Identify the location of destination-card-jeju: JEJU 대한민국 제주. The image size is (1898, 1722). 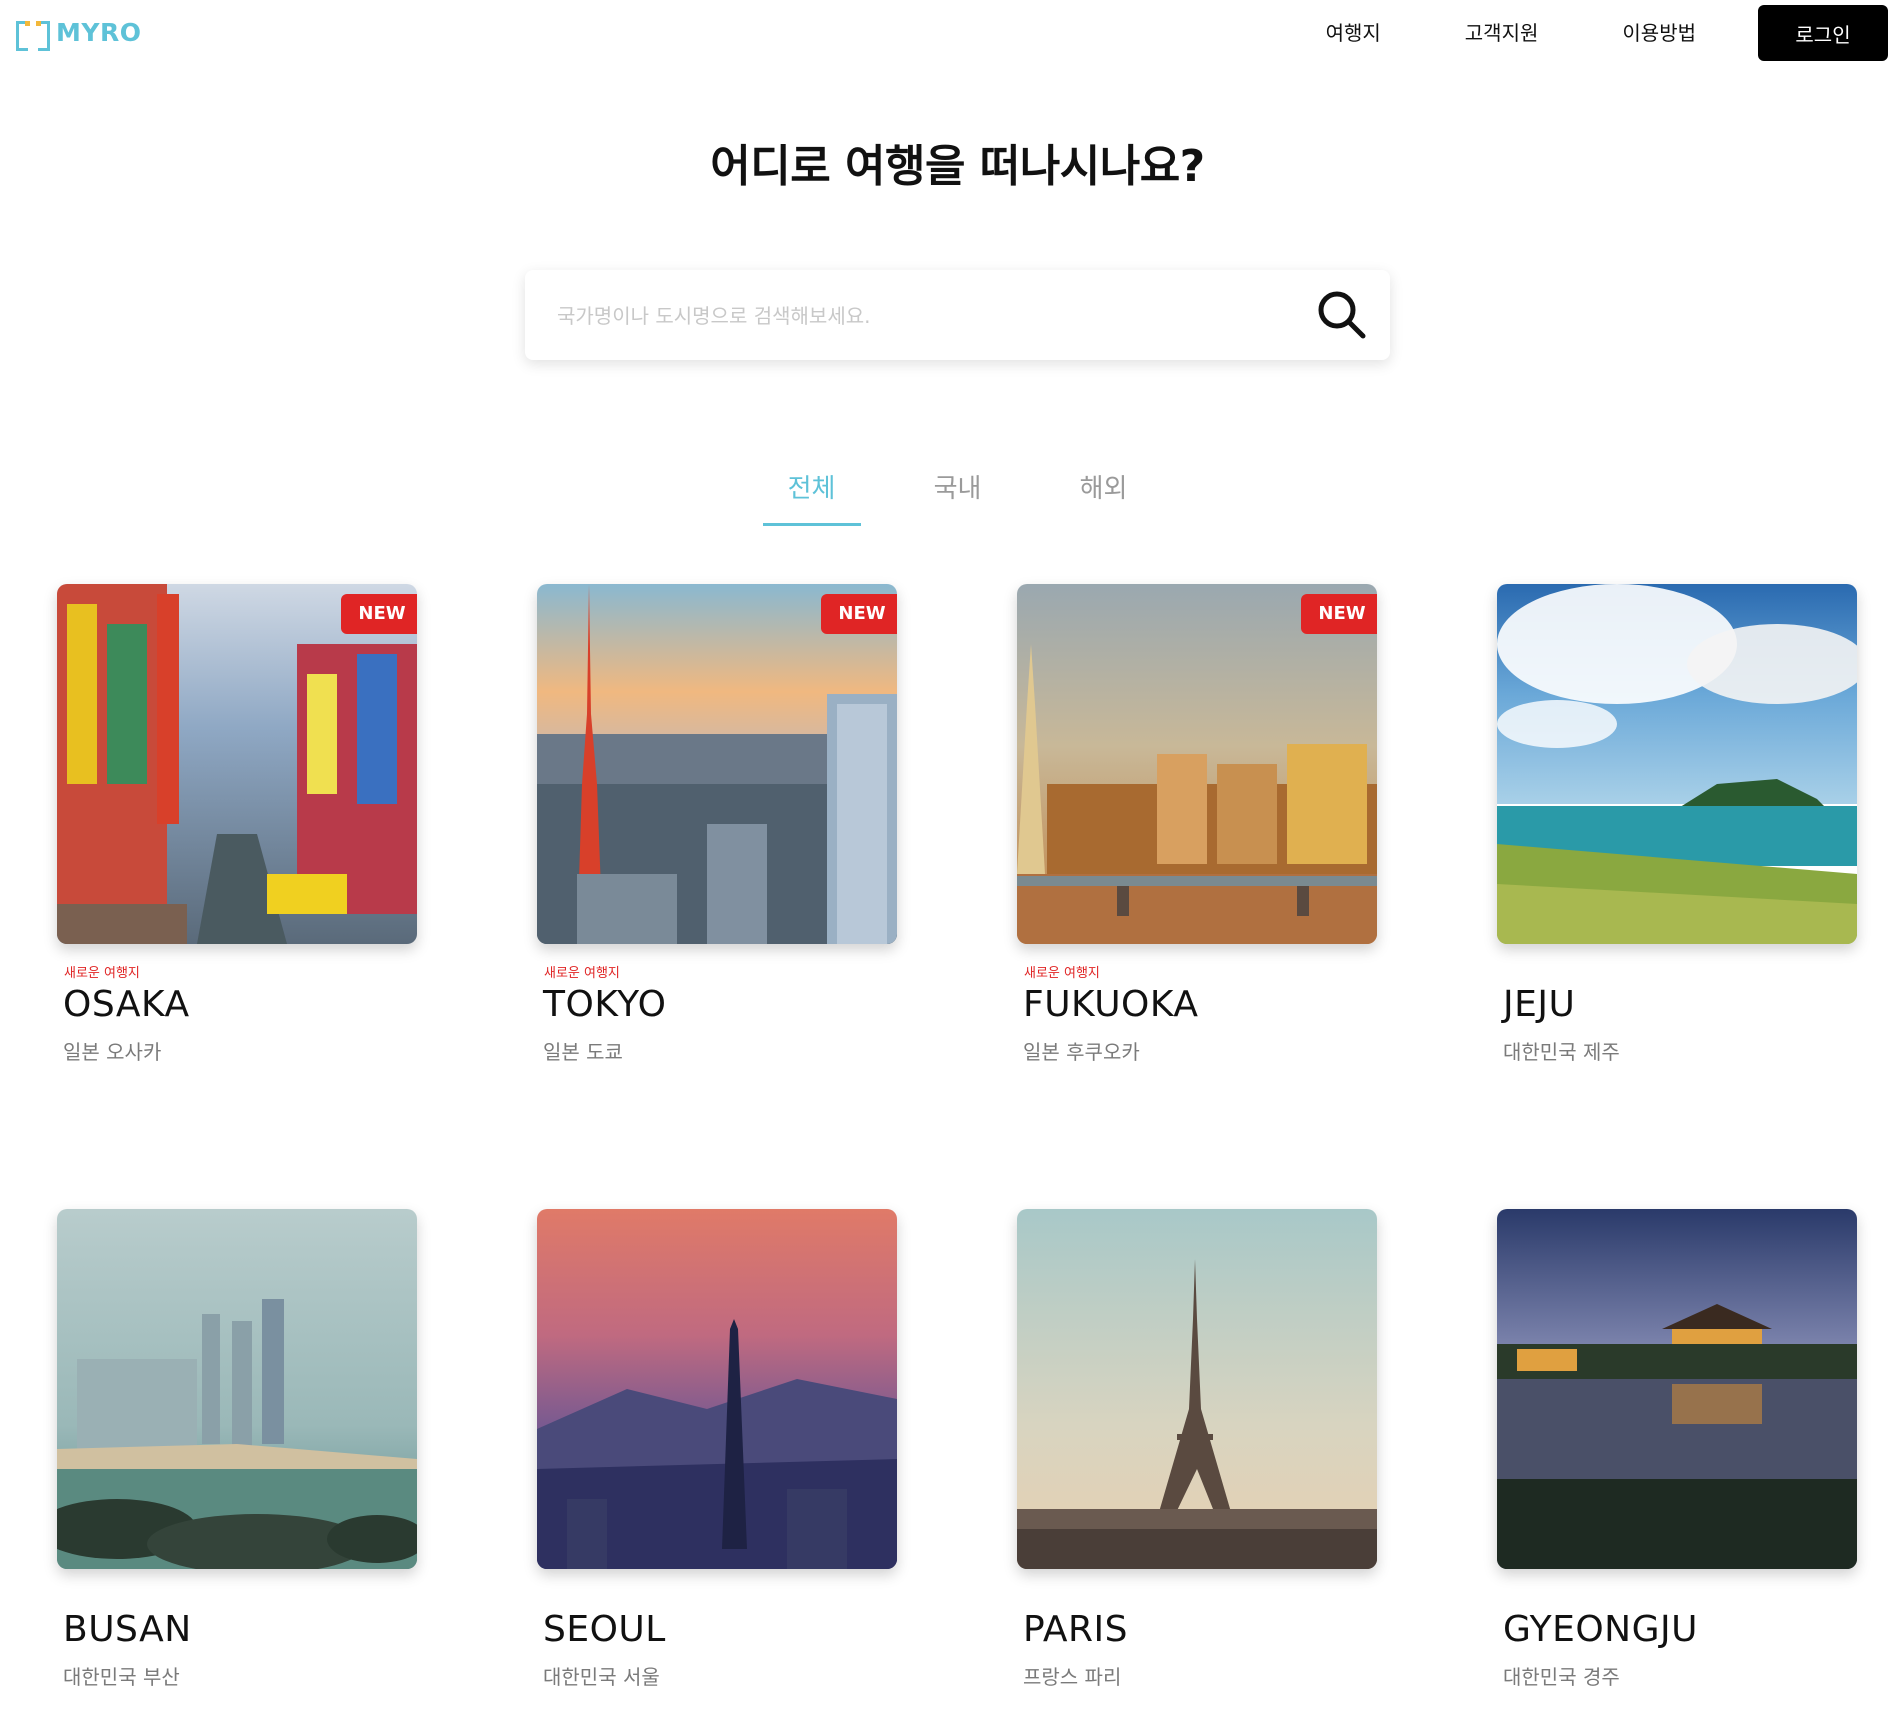
(1677, 824).